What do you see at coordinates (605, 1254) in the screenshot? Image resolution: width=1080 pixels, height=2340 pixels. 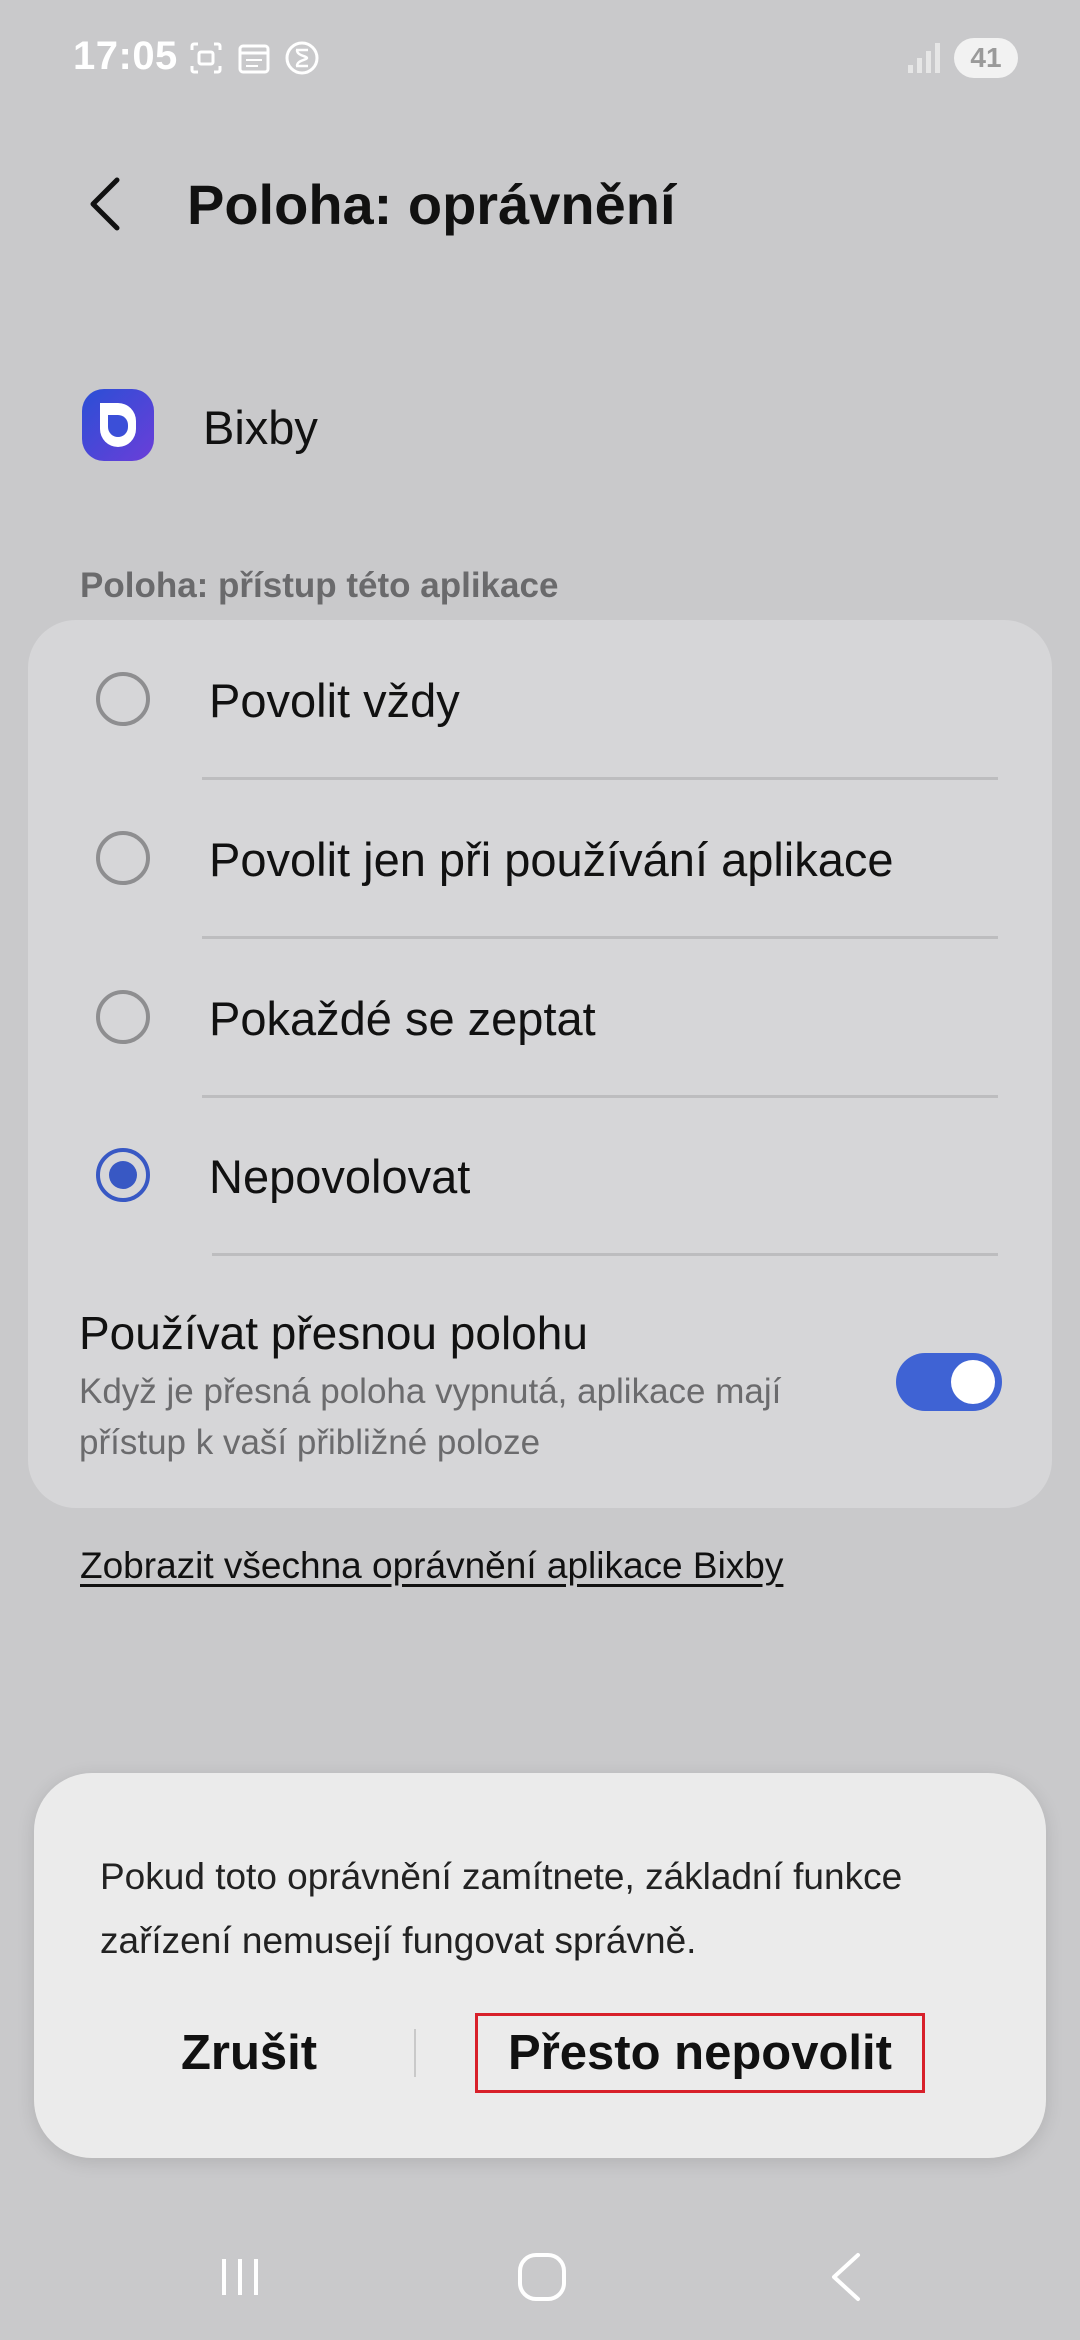 I see `divider` at bounding box center [605, 1254].